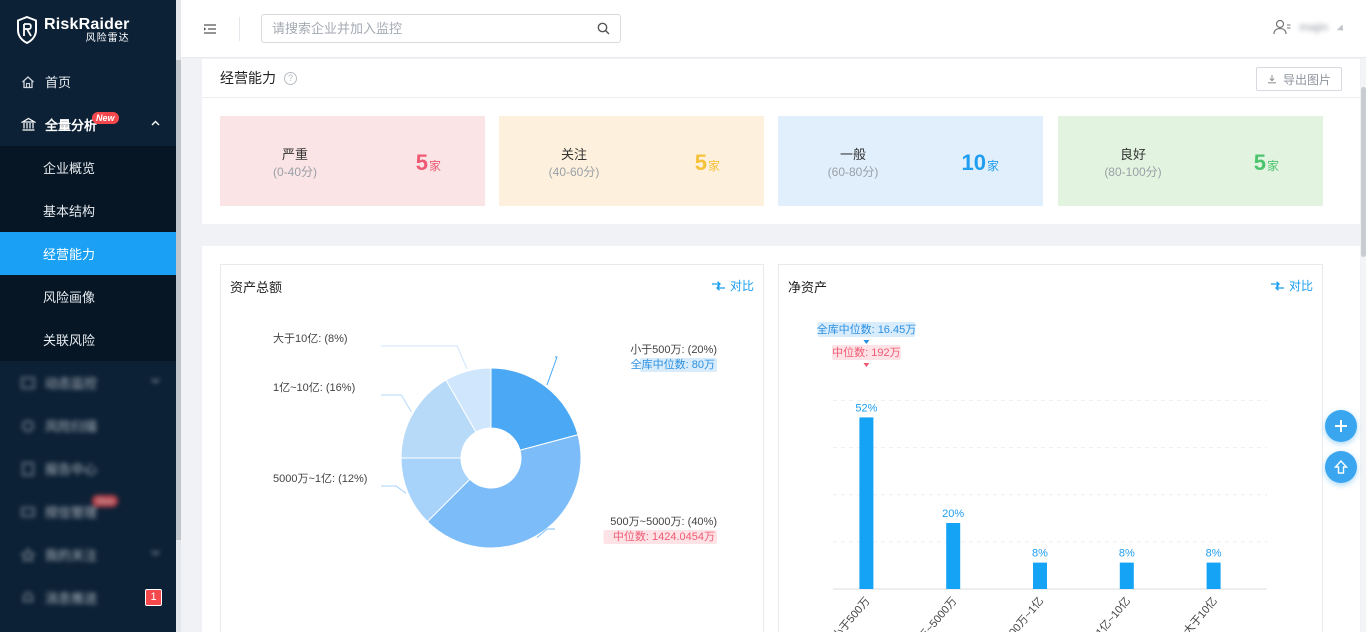 Image resolution: width=1366 pixels, height=632 pixels. I want to click on marker-pointer, so click(866, 342).